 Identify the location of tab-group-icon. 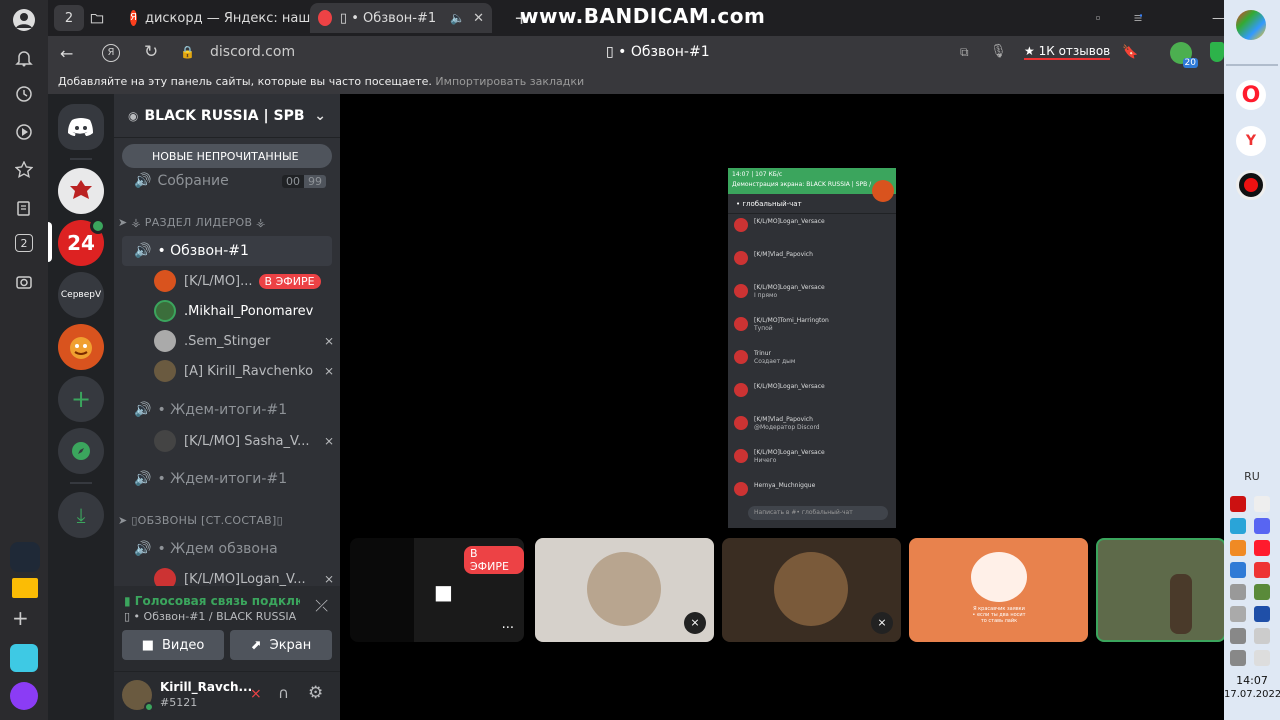
(97, 18).